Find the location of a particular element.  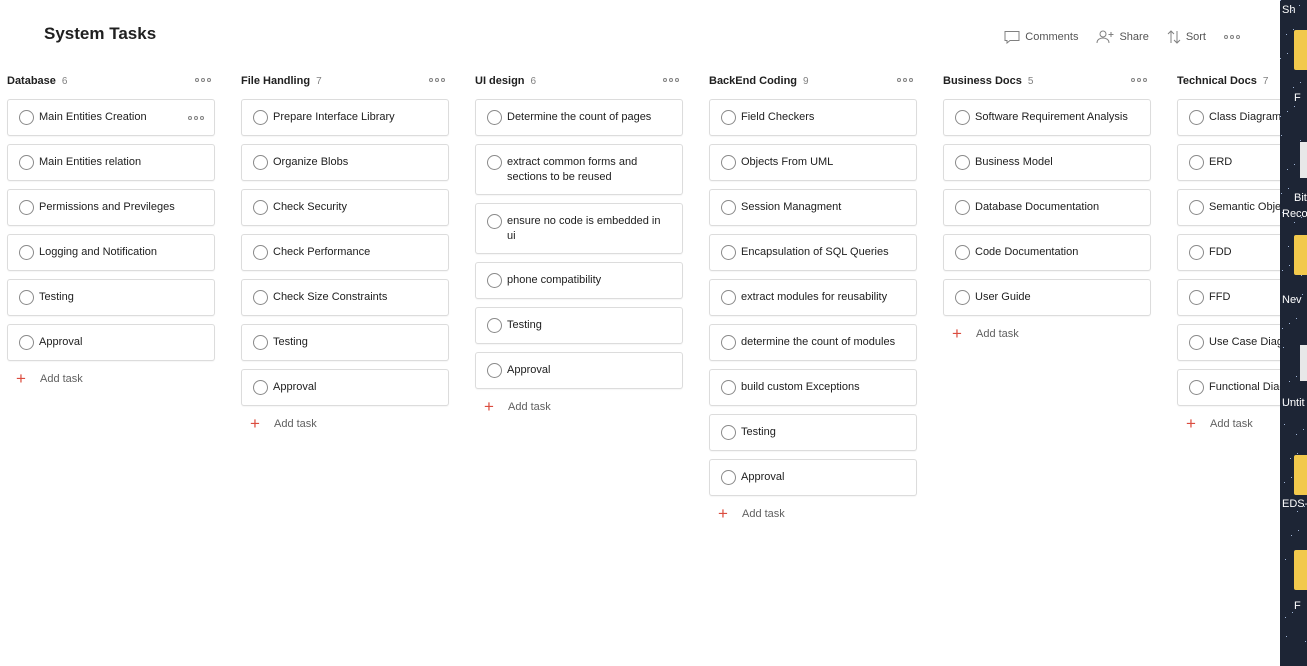

task-card: Business Model is located at coordinates (1047, 162).